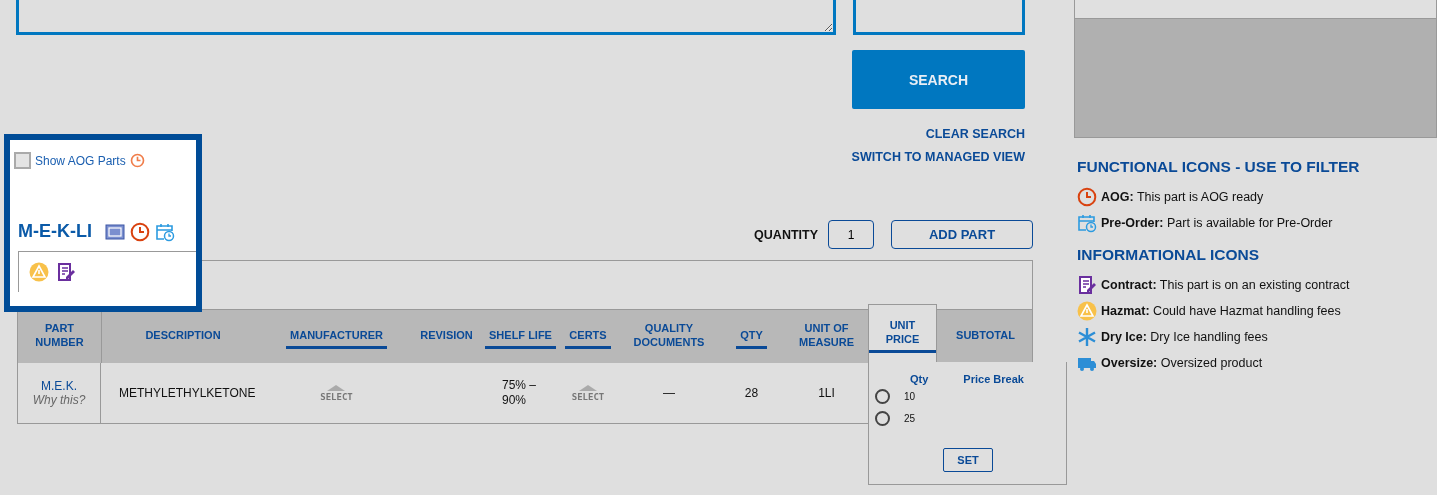  Describe the element at coordinates (520, 393) in the screenshot. I see `table-cell-text: 75% – 90%` at that location.